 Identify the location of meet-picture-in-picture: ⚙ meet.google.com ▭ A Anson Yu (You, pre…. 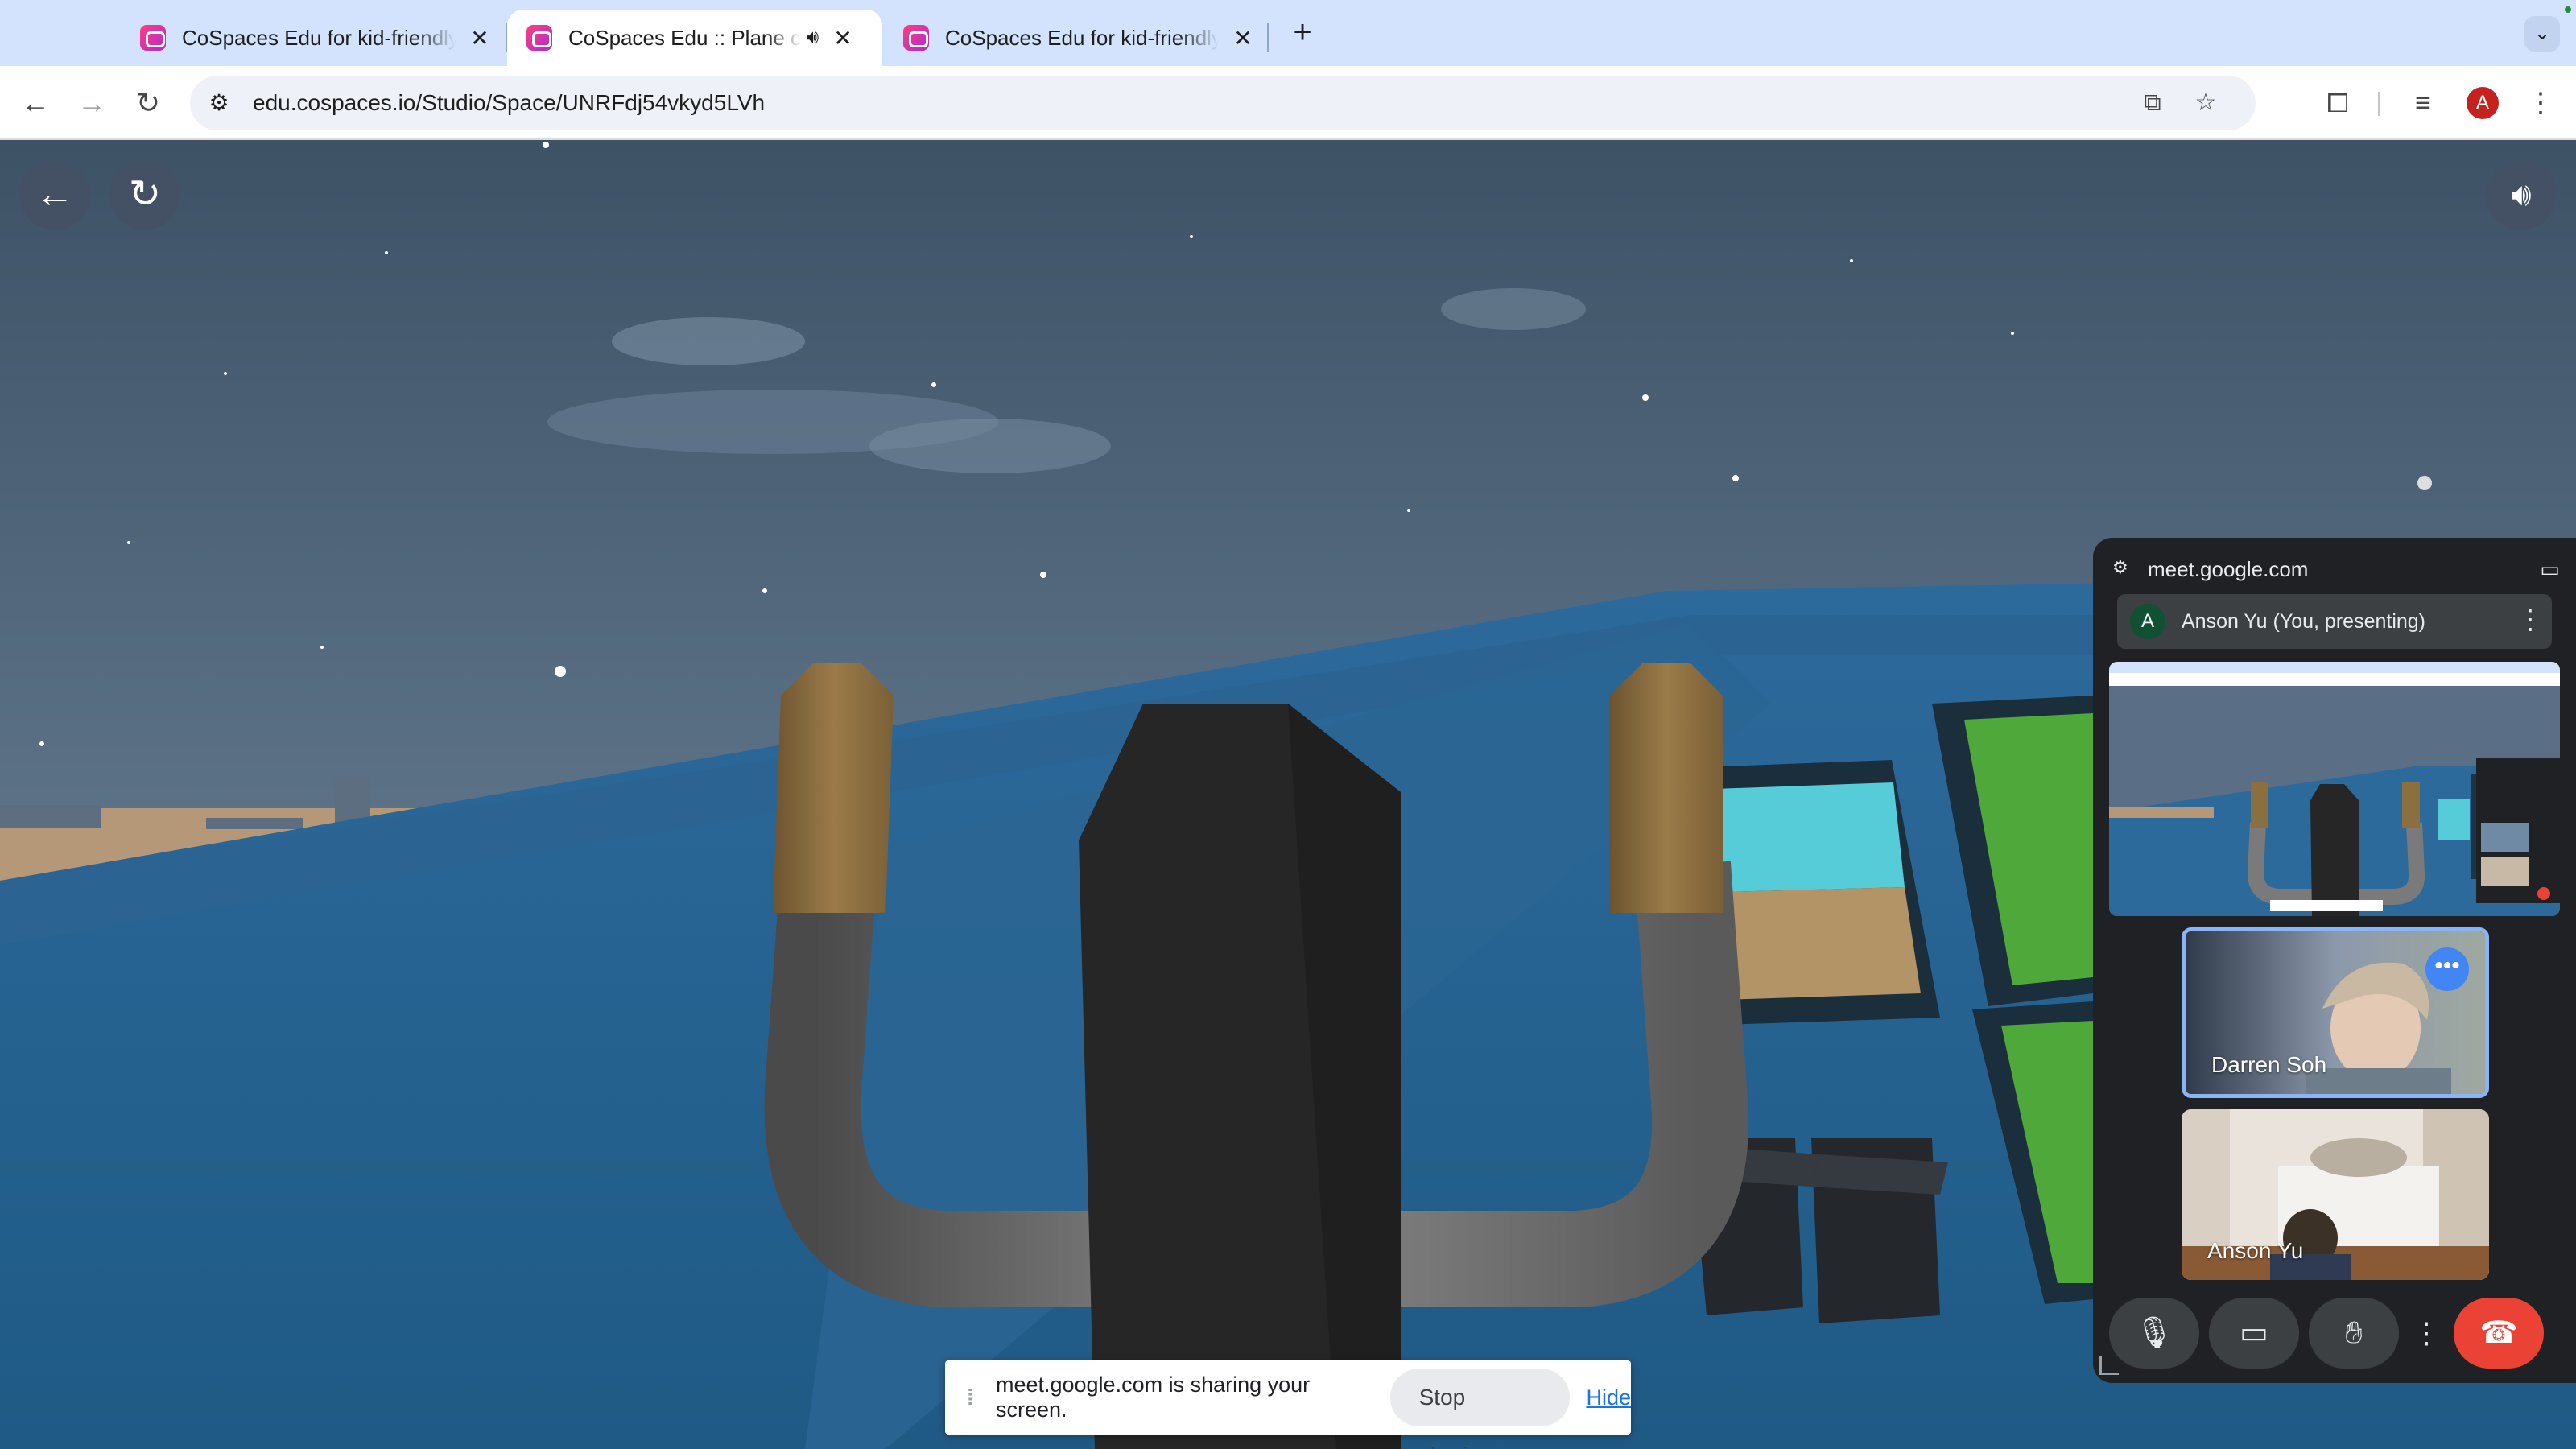
(2334, 960).